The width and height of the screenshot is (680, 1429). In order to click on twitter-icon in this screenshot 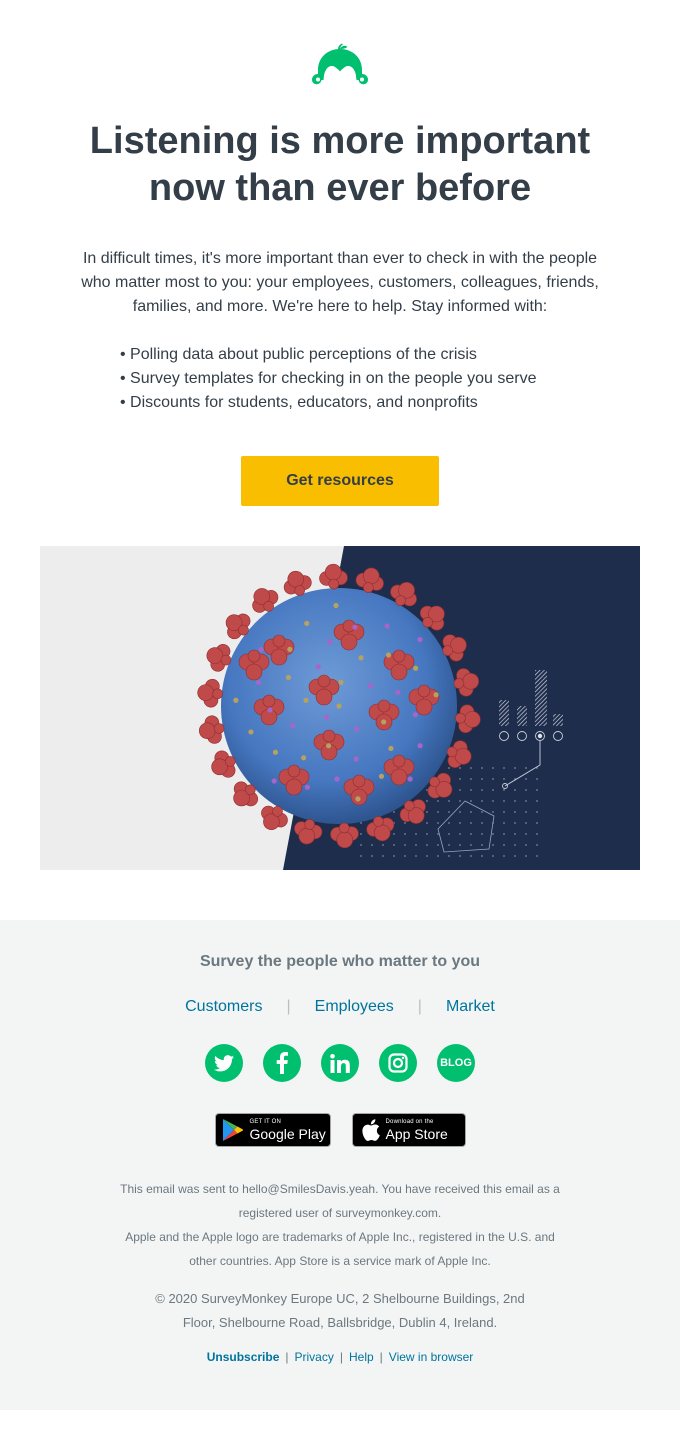, I will do `click(224, 1062)`.